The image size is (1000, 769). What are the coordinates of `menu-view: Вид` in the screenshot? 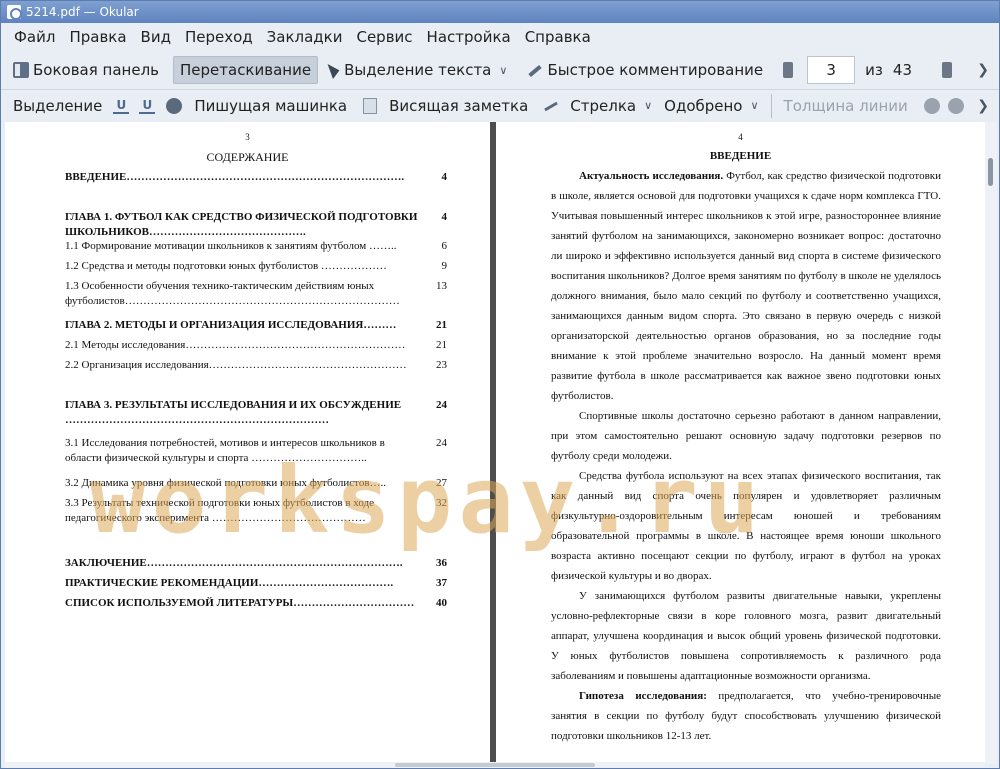 It's located at (156, 37).